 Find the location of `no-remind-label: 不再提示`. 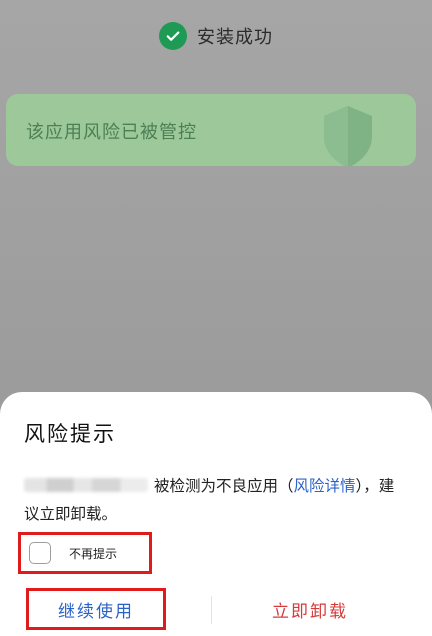

no-remind-label: 不再提示 is located at coordinates (93, 553).